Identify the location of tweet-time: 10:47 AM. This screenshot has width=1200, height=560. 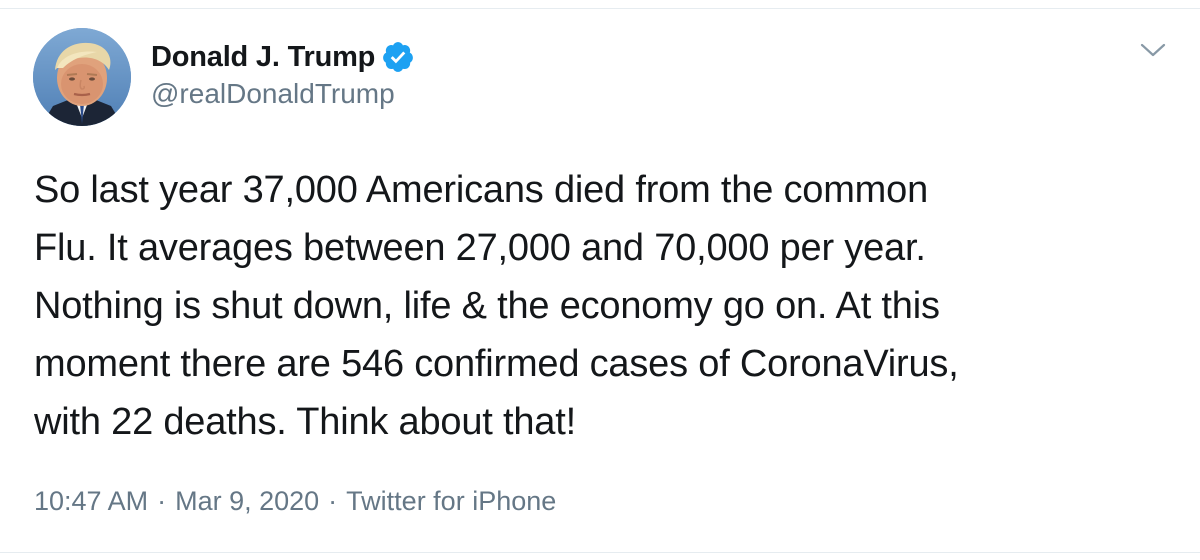
(91, 501).